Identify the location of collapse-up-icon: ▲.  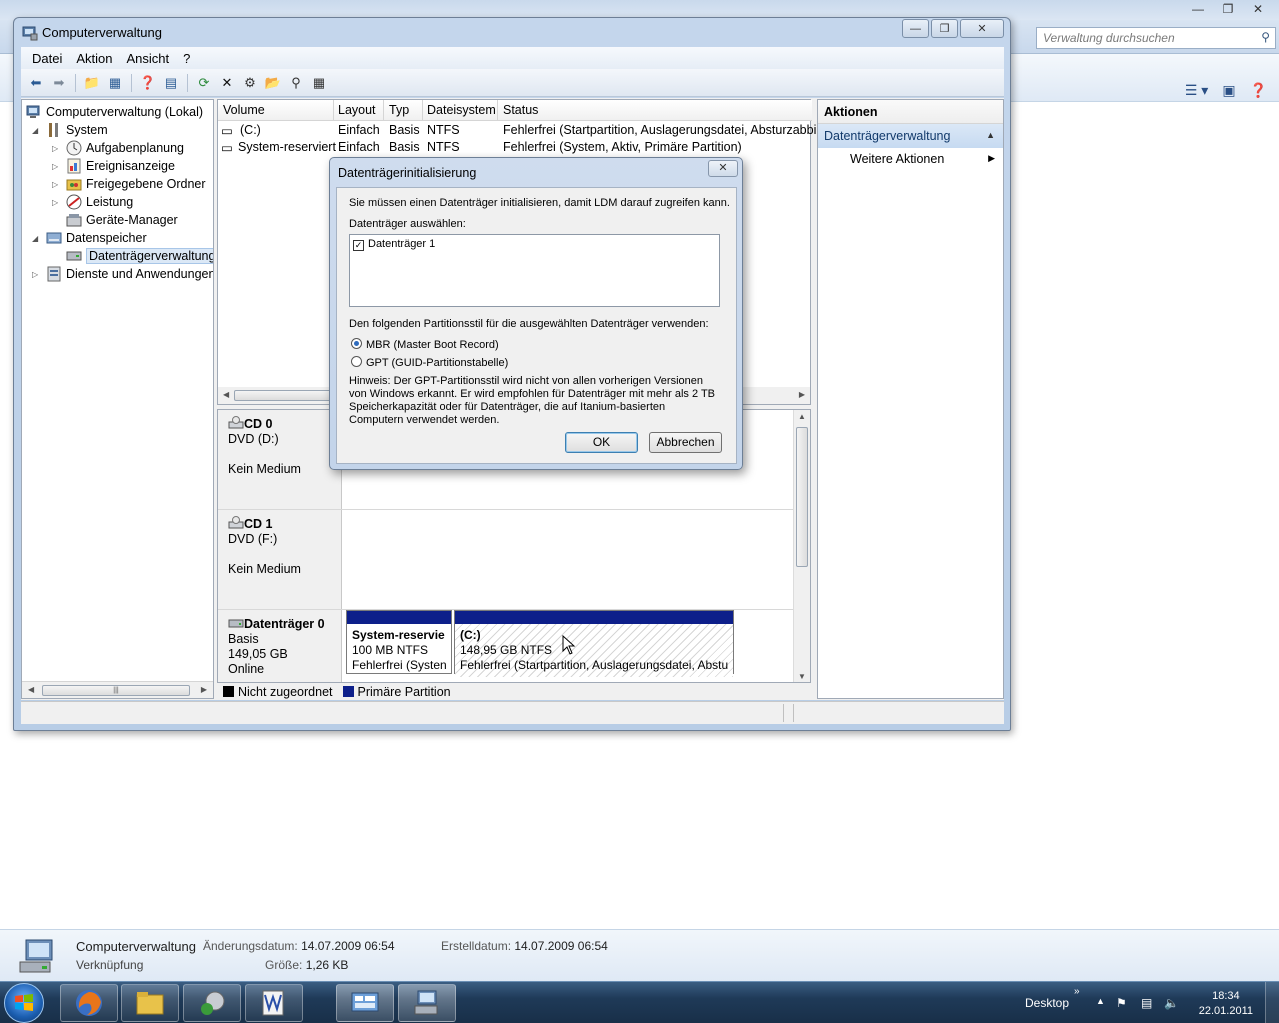
(990, 135).